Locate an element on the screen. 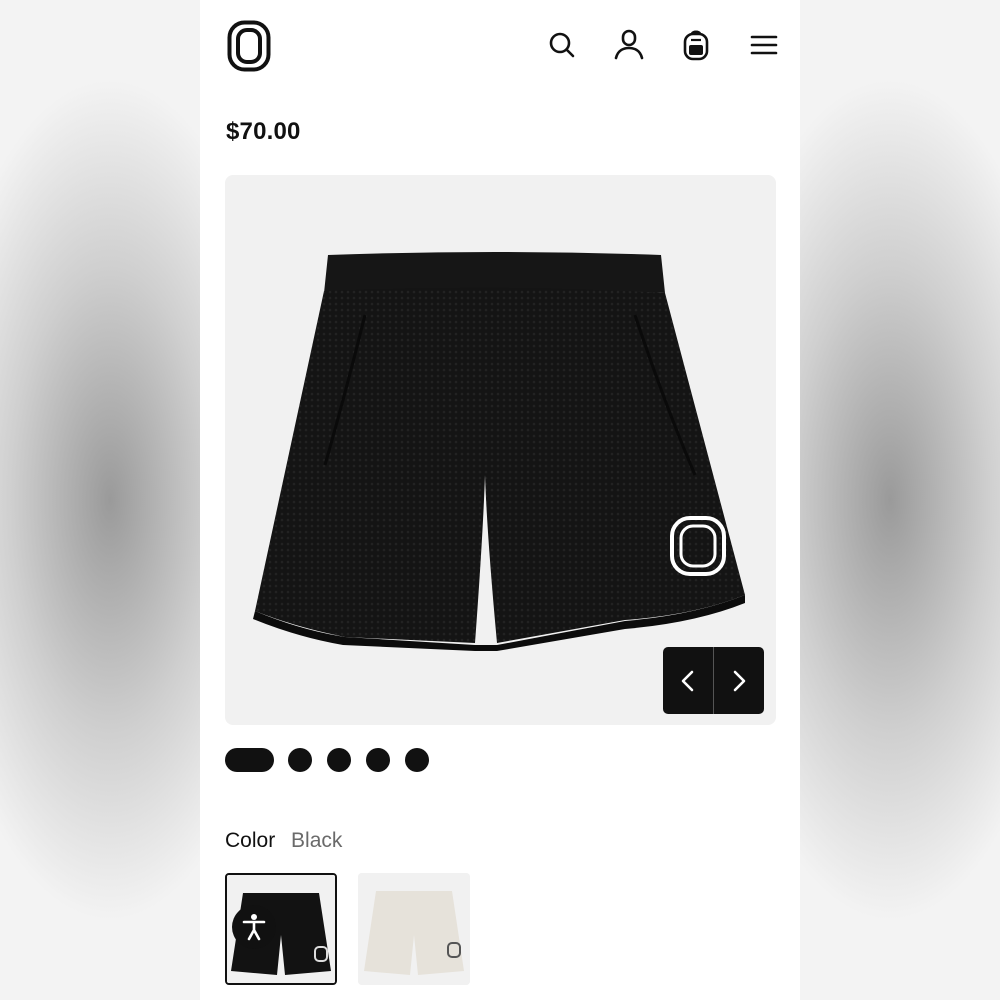 The width and height of the screenshot is (1000, 1000). gallery-nav-controls is located at coordinates (713, 680).